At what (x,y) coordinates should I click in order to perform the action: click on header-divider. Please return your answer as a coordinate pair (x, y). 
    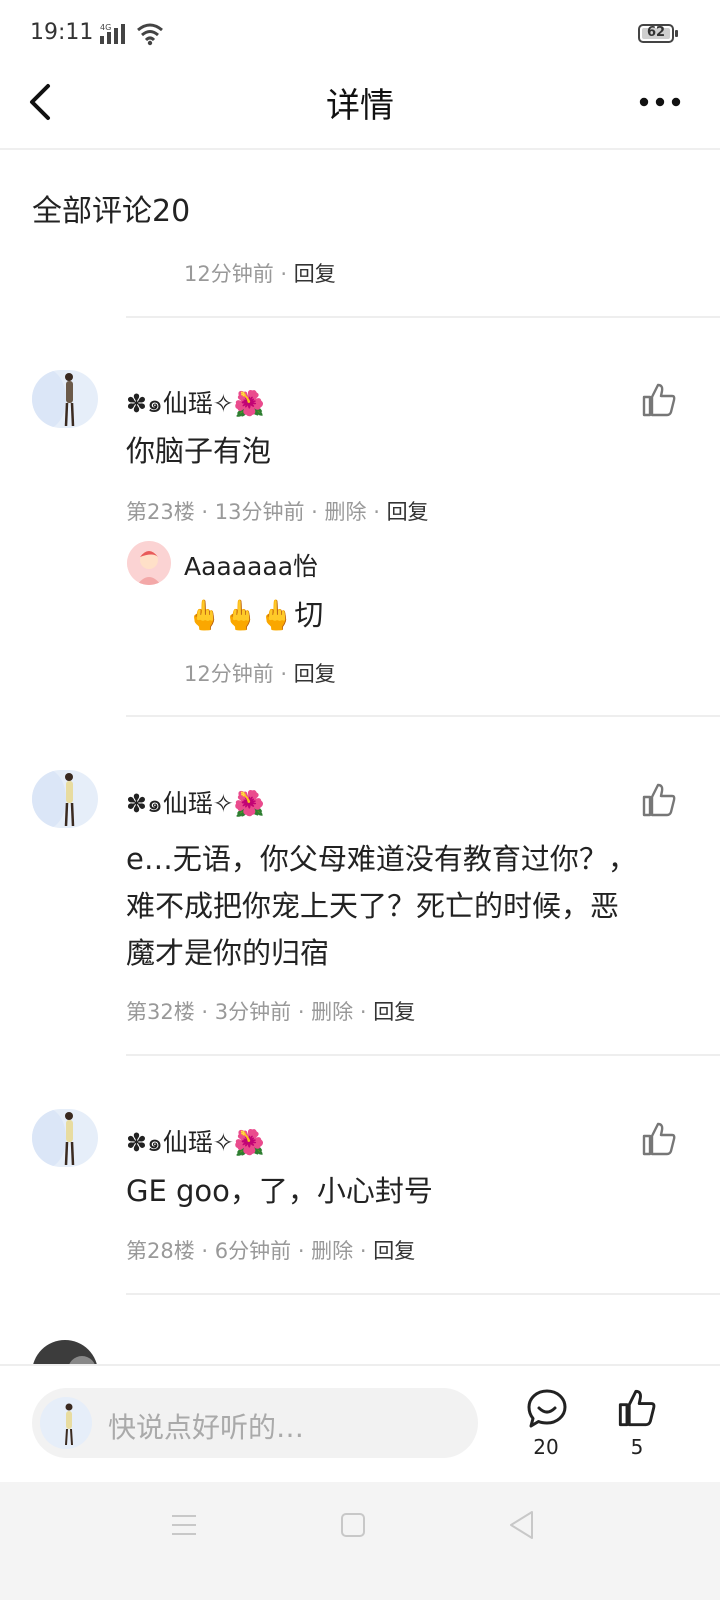
    Looking at the image, I should click on (360, 149).